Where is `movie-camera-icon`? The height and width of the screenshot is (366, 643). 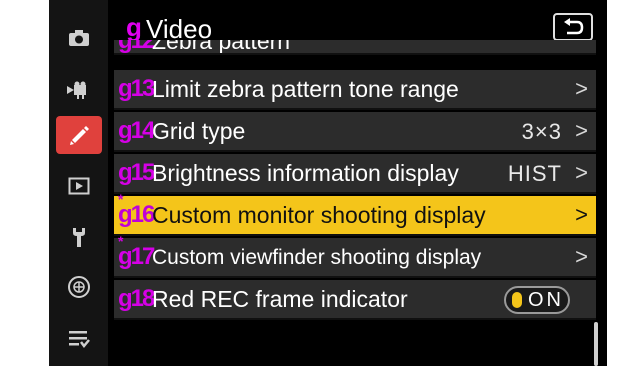
movie-camera-icon is located at coordinates (76, 90).